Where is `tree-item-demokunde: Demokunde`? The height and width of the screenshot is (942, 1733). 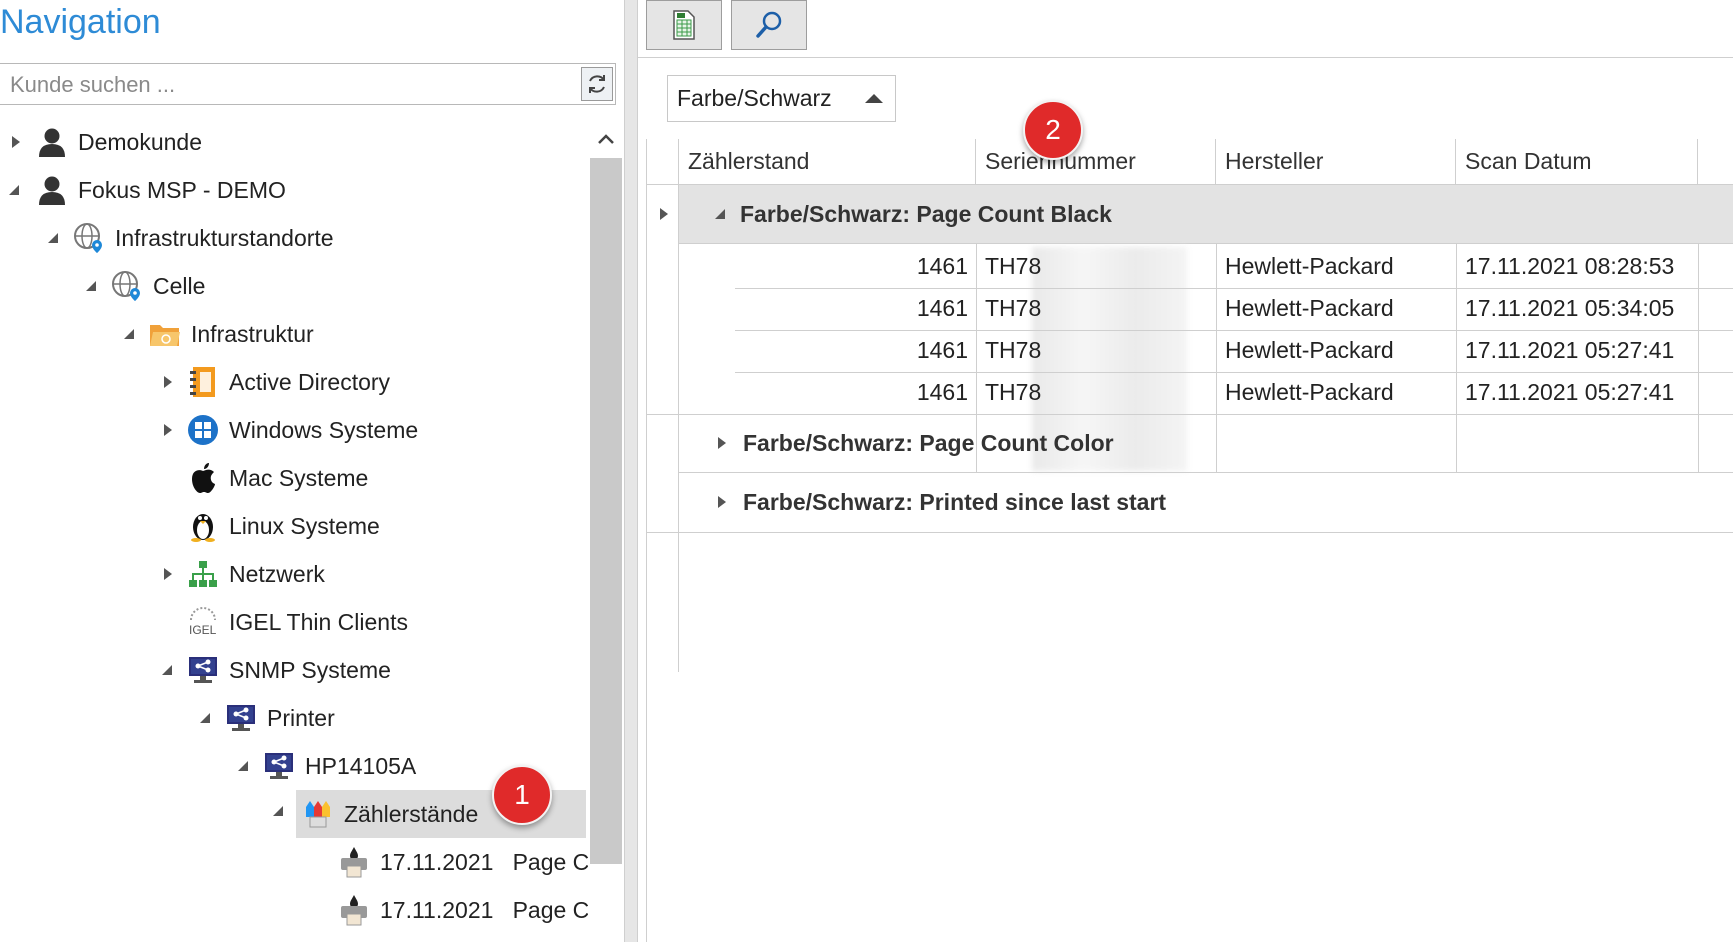
tree-item-demokunde: Demokunde is located at coordinates (294, 142).